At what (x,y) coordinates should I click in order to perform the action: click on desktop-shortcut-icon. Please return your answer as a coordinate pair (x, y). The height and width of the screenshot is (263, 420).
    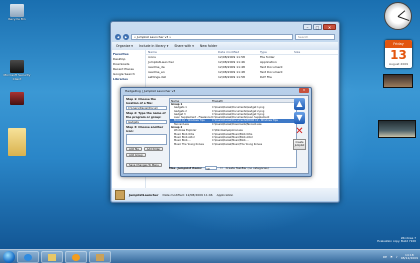
    Looking at the image, I should click on (17, 99).